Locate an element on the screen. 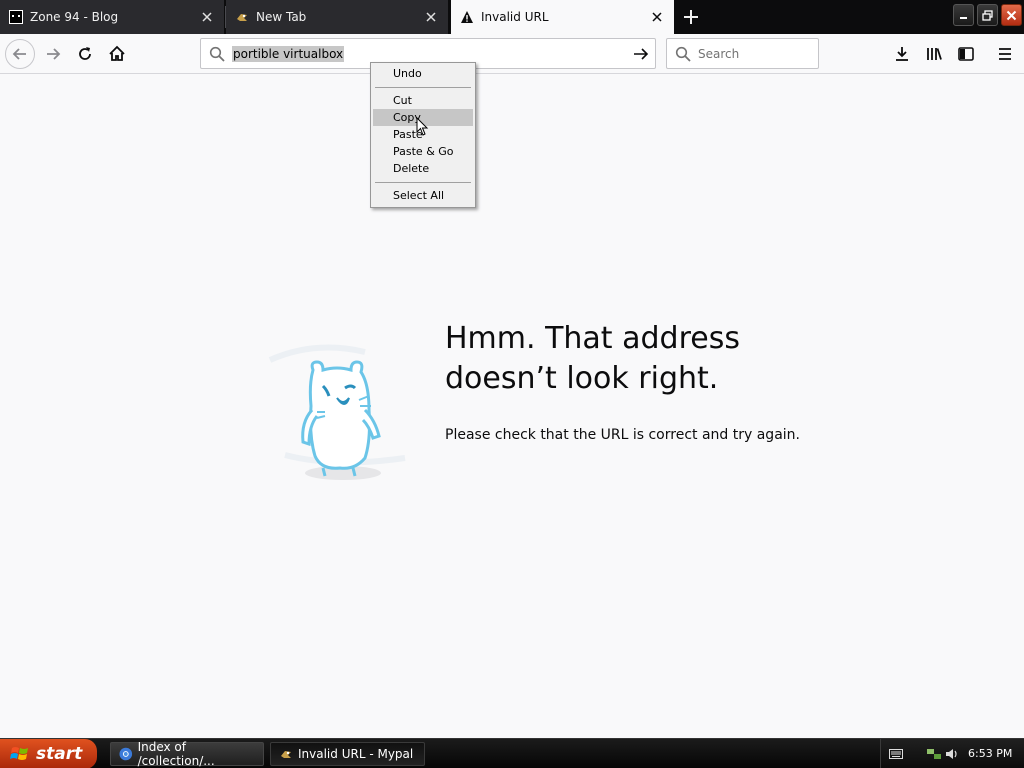 The height and width of the screenshot is (768, 1024). taskbar-clock: 6:53 PM is located at coordinates (990, 753).